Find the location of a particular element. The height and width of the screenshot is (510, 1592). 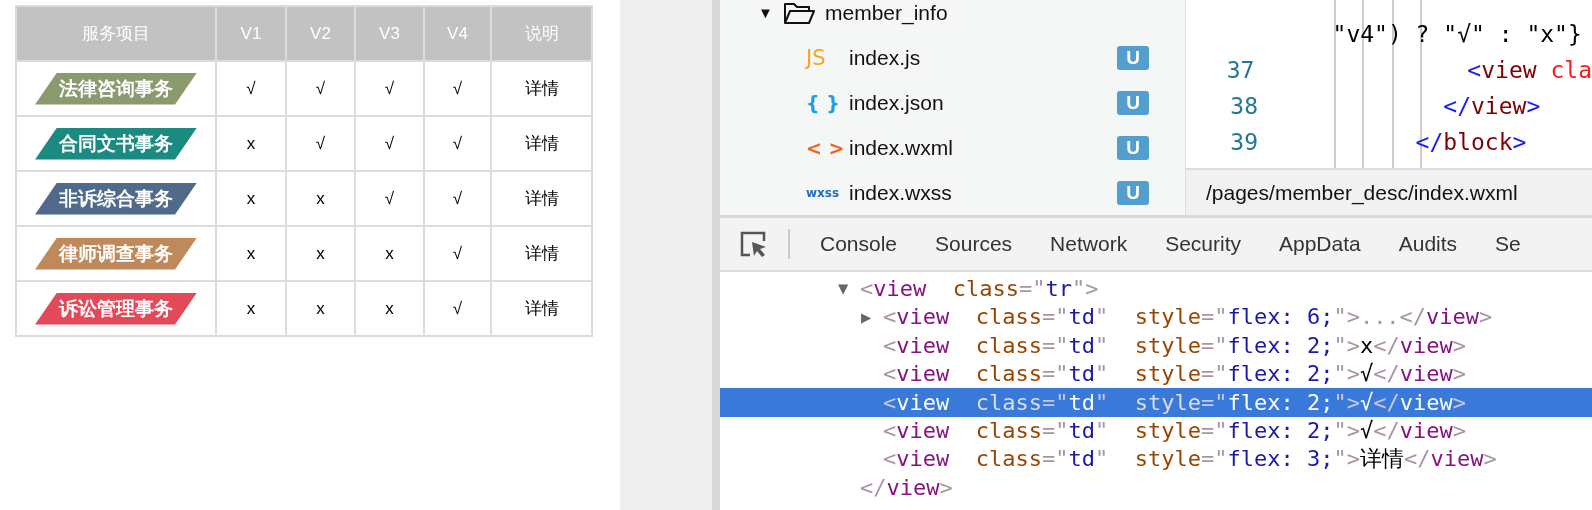

file-type-icon: wxss is located at coordinates (827, 192).